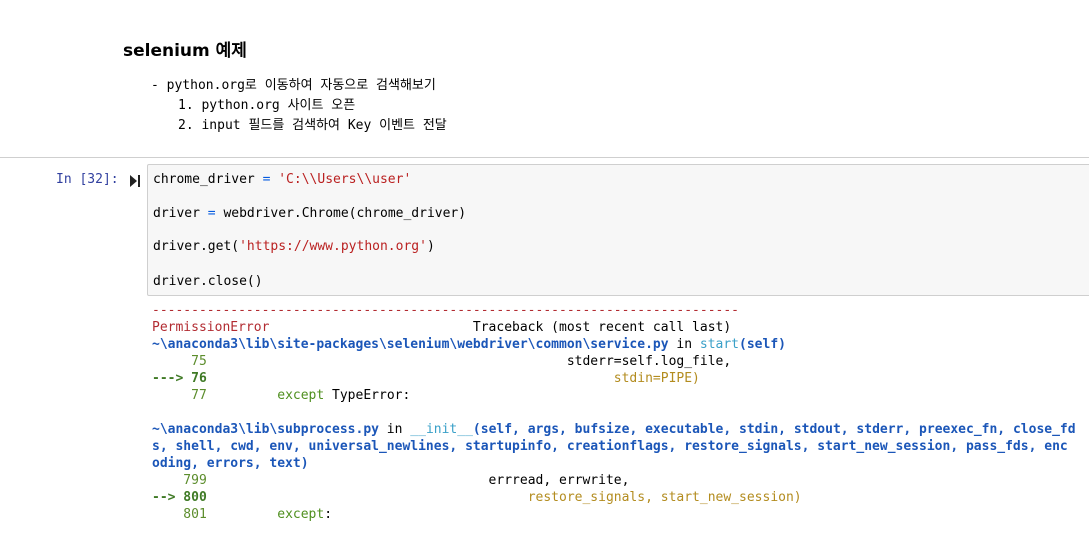 This screenshot has height=544, width=1089. Describe the element at coordinates (282, 179) in the screenshot. I see `code-line-1: chrome_driver = 'C:\\Users\\user'` at that location.